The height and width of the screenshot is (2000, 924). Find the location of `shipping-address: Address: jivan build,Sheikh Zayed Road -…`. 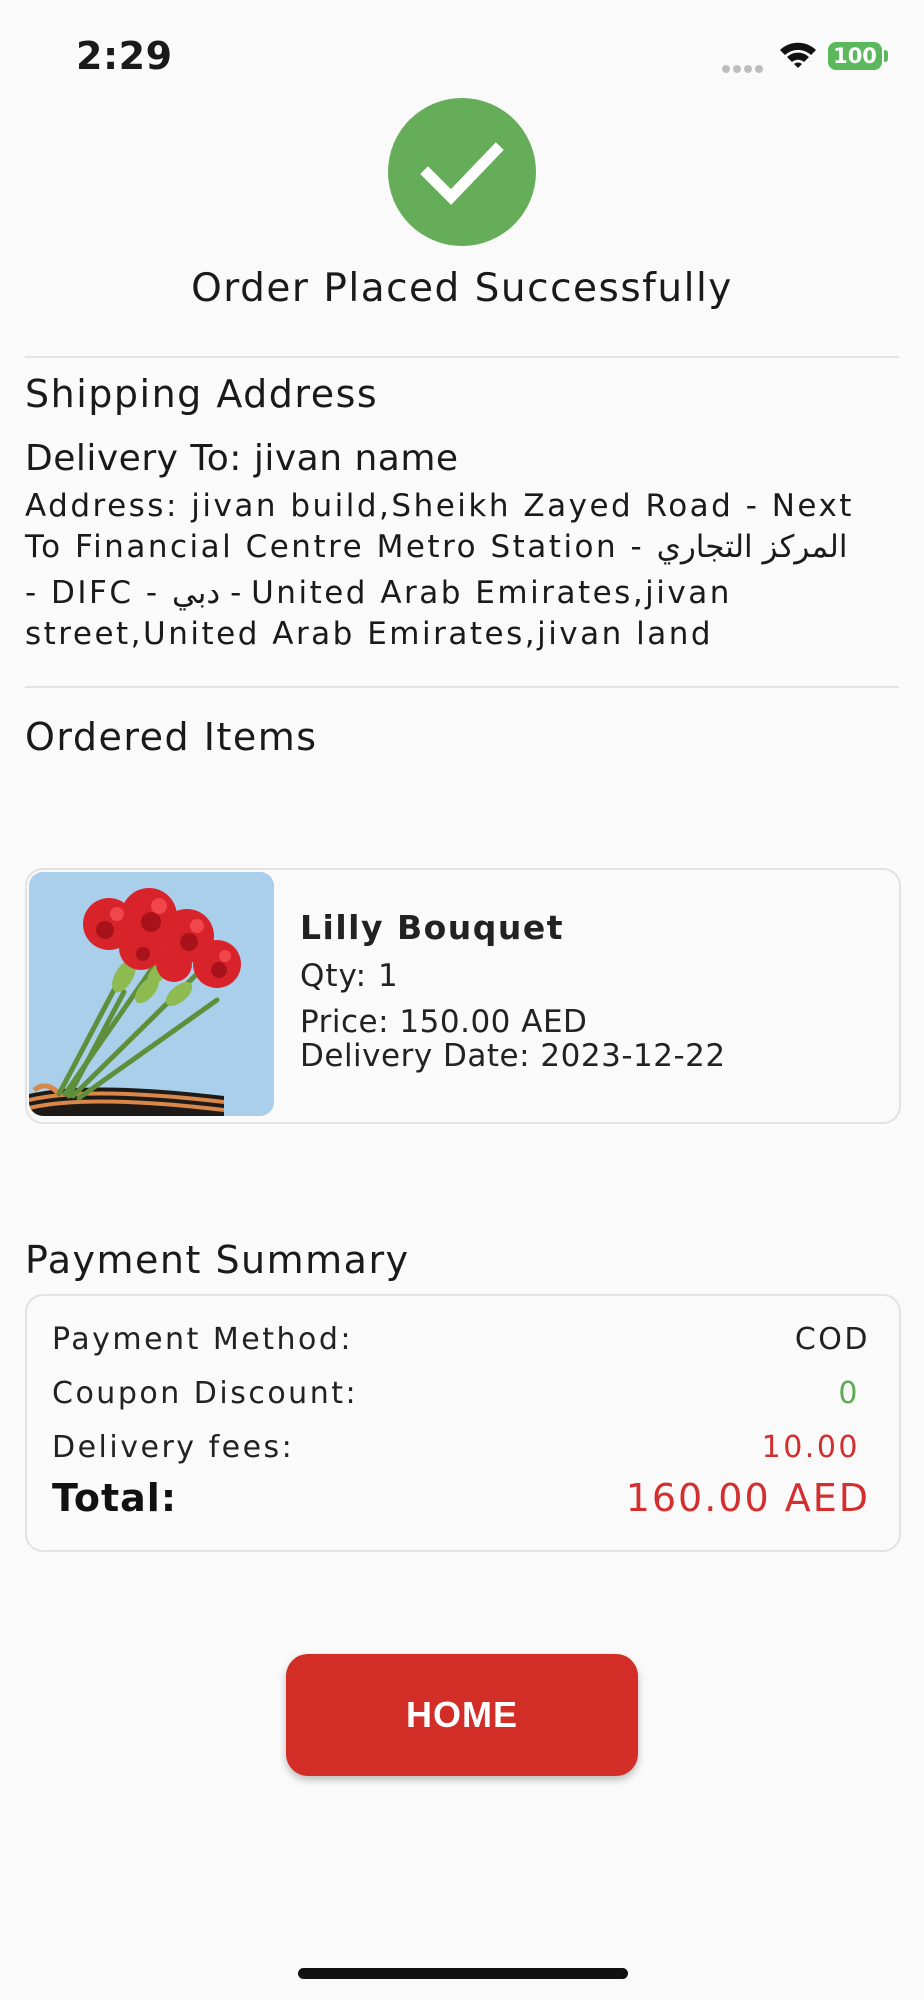

shipping-address: Address: jivan build,Sheikh Zayed Road -… is located at coordinates (465, 570).